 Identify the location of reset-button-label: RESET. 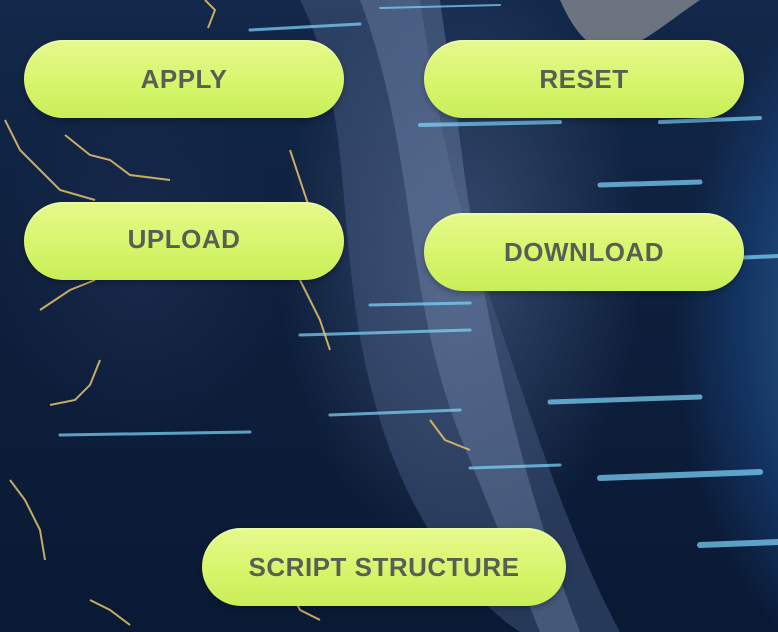
(584, 78).